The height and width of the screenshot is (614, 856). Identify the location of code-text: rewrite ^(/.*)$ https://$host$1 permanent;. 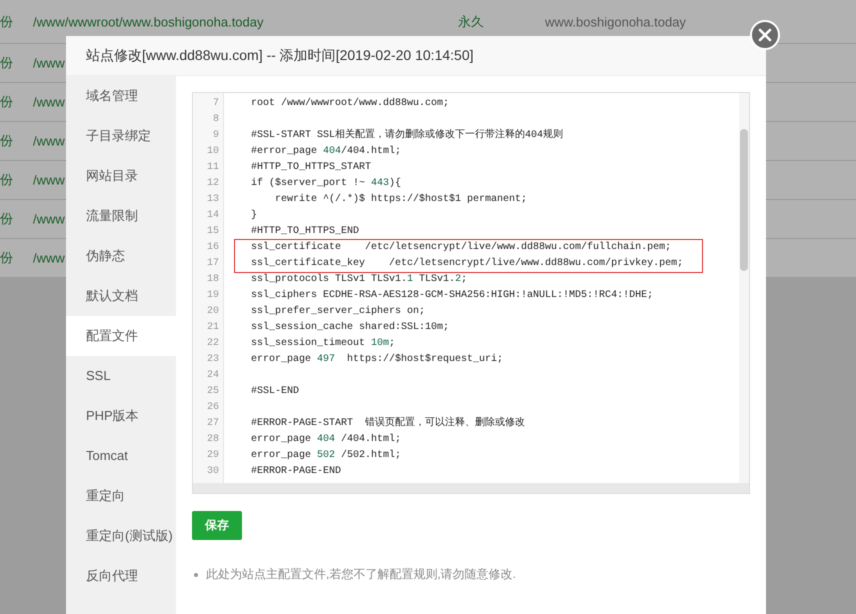
(401, 199).